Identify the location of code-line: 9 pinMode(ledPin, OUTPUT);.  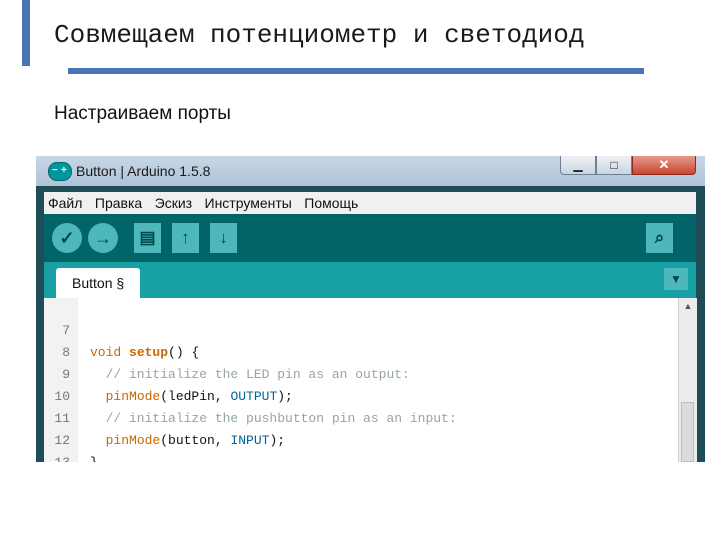
(168, 373).